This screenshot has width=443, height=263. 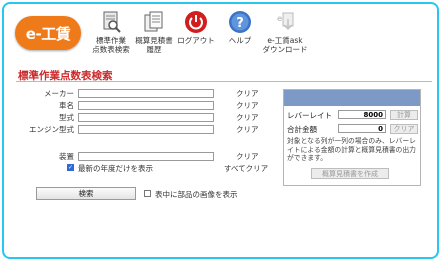 What do you see at coordinates (285, 32) in the screenshot?
I see `toolbar-download-button: e e-工賃ask ダウンロード` at bounding box center [285, 32].